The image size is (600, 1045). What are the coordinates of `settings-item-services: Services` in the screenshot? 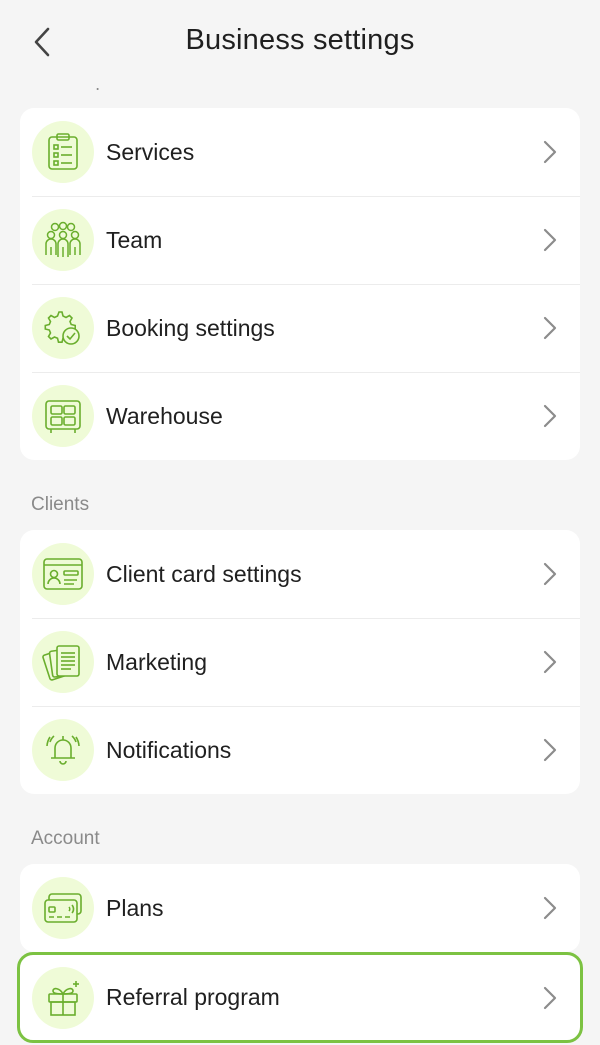 It's located at (300, 152).